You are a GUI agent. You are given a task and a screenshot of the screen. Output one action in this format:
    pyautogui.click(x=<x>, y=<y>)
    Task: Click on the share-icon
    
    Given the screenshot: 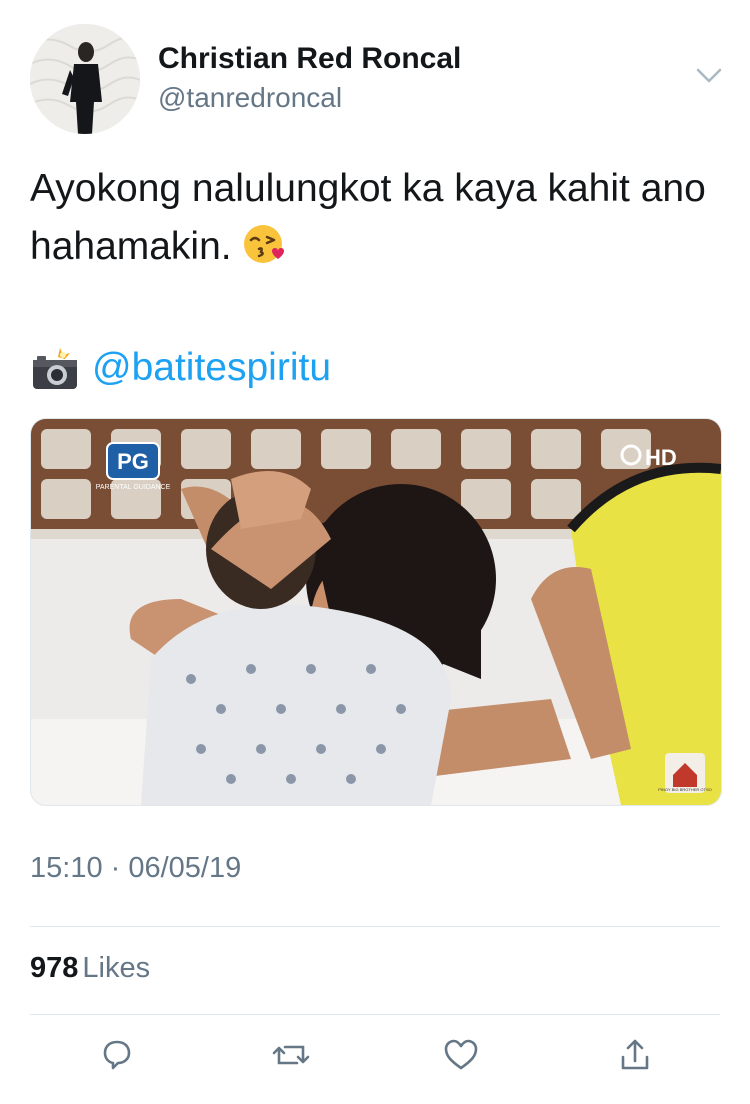 What is the action you would take?
    pyautogui.click(x=635, y=1055)
    